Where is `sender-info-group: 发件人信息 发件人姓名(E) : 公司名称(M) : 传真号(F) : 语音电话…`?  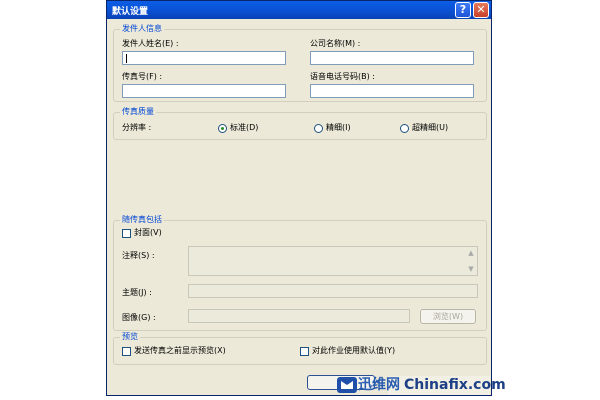
sender-info-group: 发件人信息 发件人姓名(E) : 公司名称(M) : 传真号(F) : 语音电话… is located at coordinates (300, 63).